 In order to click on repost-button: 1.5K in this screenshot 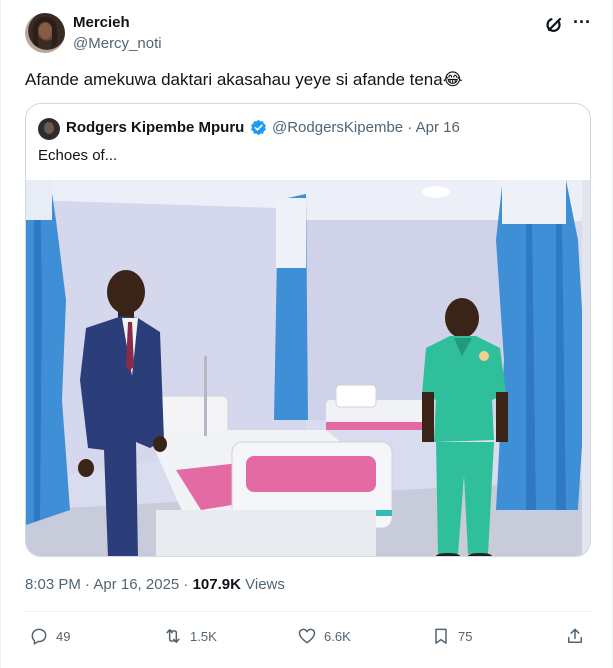, I will do `click(190, 636)`.